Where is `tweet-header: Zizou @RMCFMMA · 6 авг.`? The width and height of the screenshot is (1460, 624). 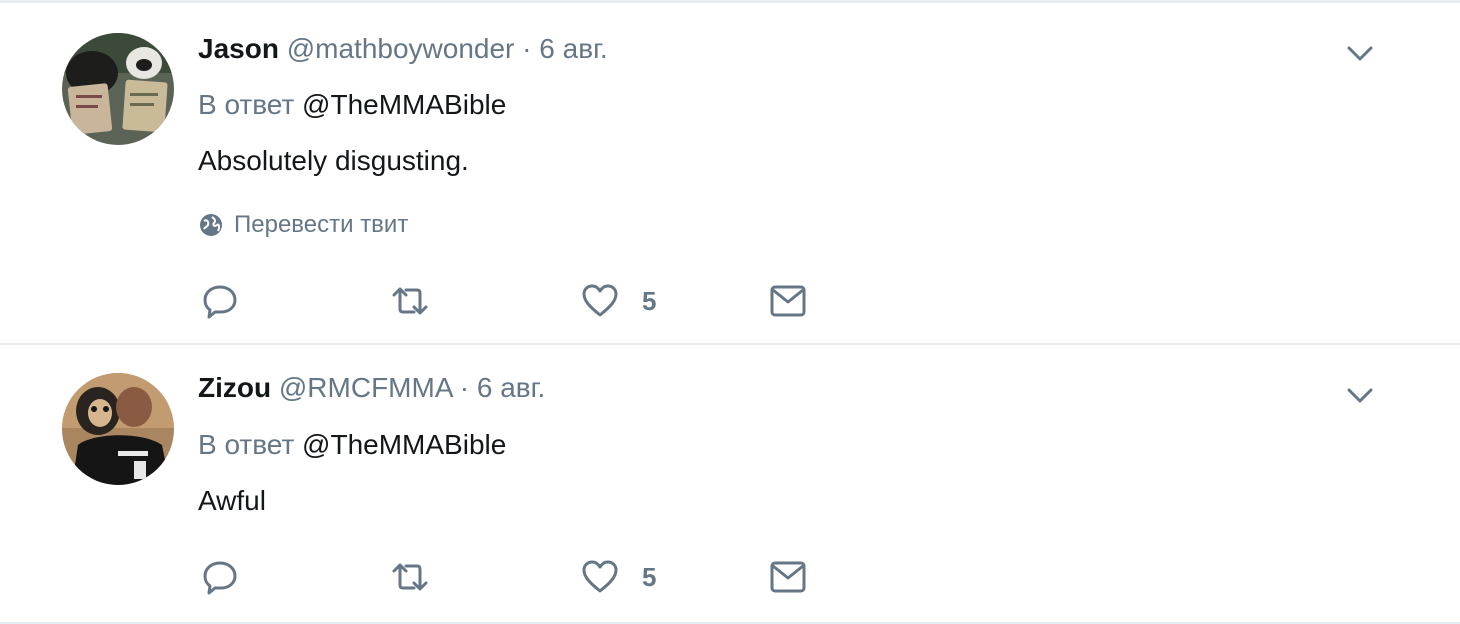 tweet-header: Zizou @RMCFMMA · 6 авг. is located at coordinates (371, 388).